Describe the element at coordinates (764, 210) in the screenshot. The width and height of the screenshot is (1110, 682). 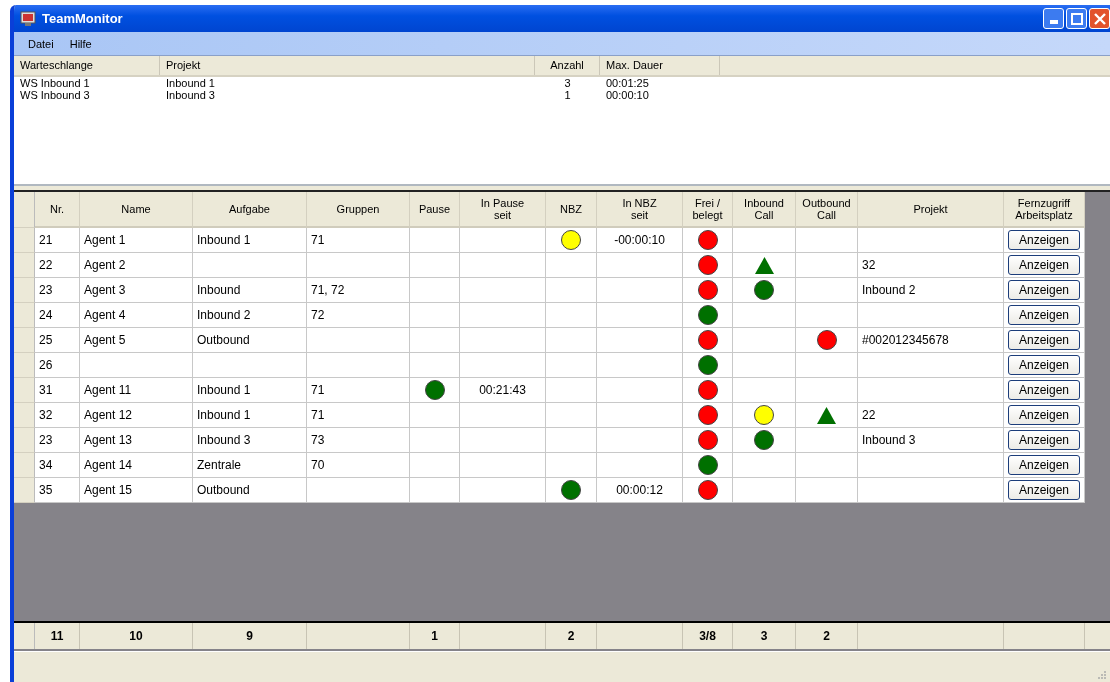
I see `column-header: Inbound Call` at that location.